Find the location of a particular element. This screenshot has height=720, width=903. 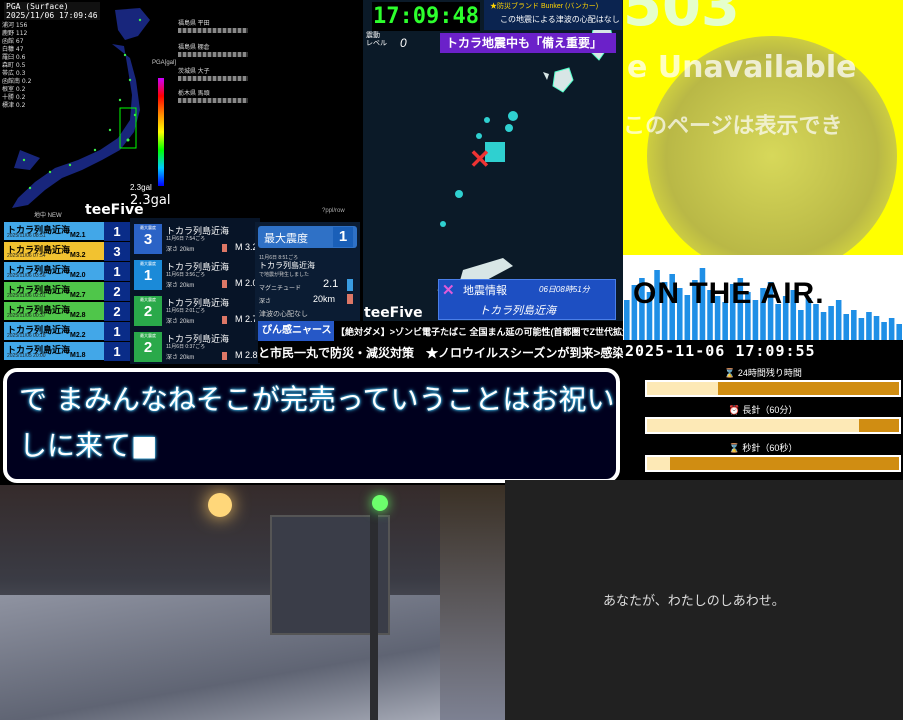

spot-label: 茨城県 大子 is located at coordinates (213, 73).